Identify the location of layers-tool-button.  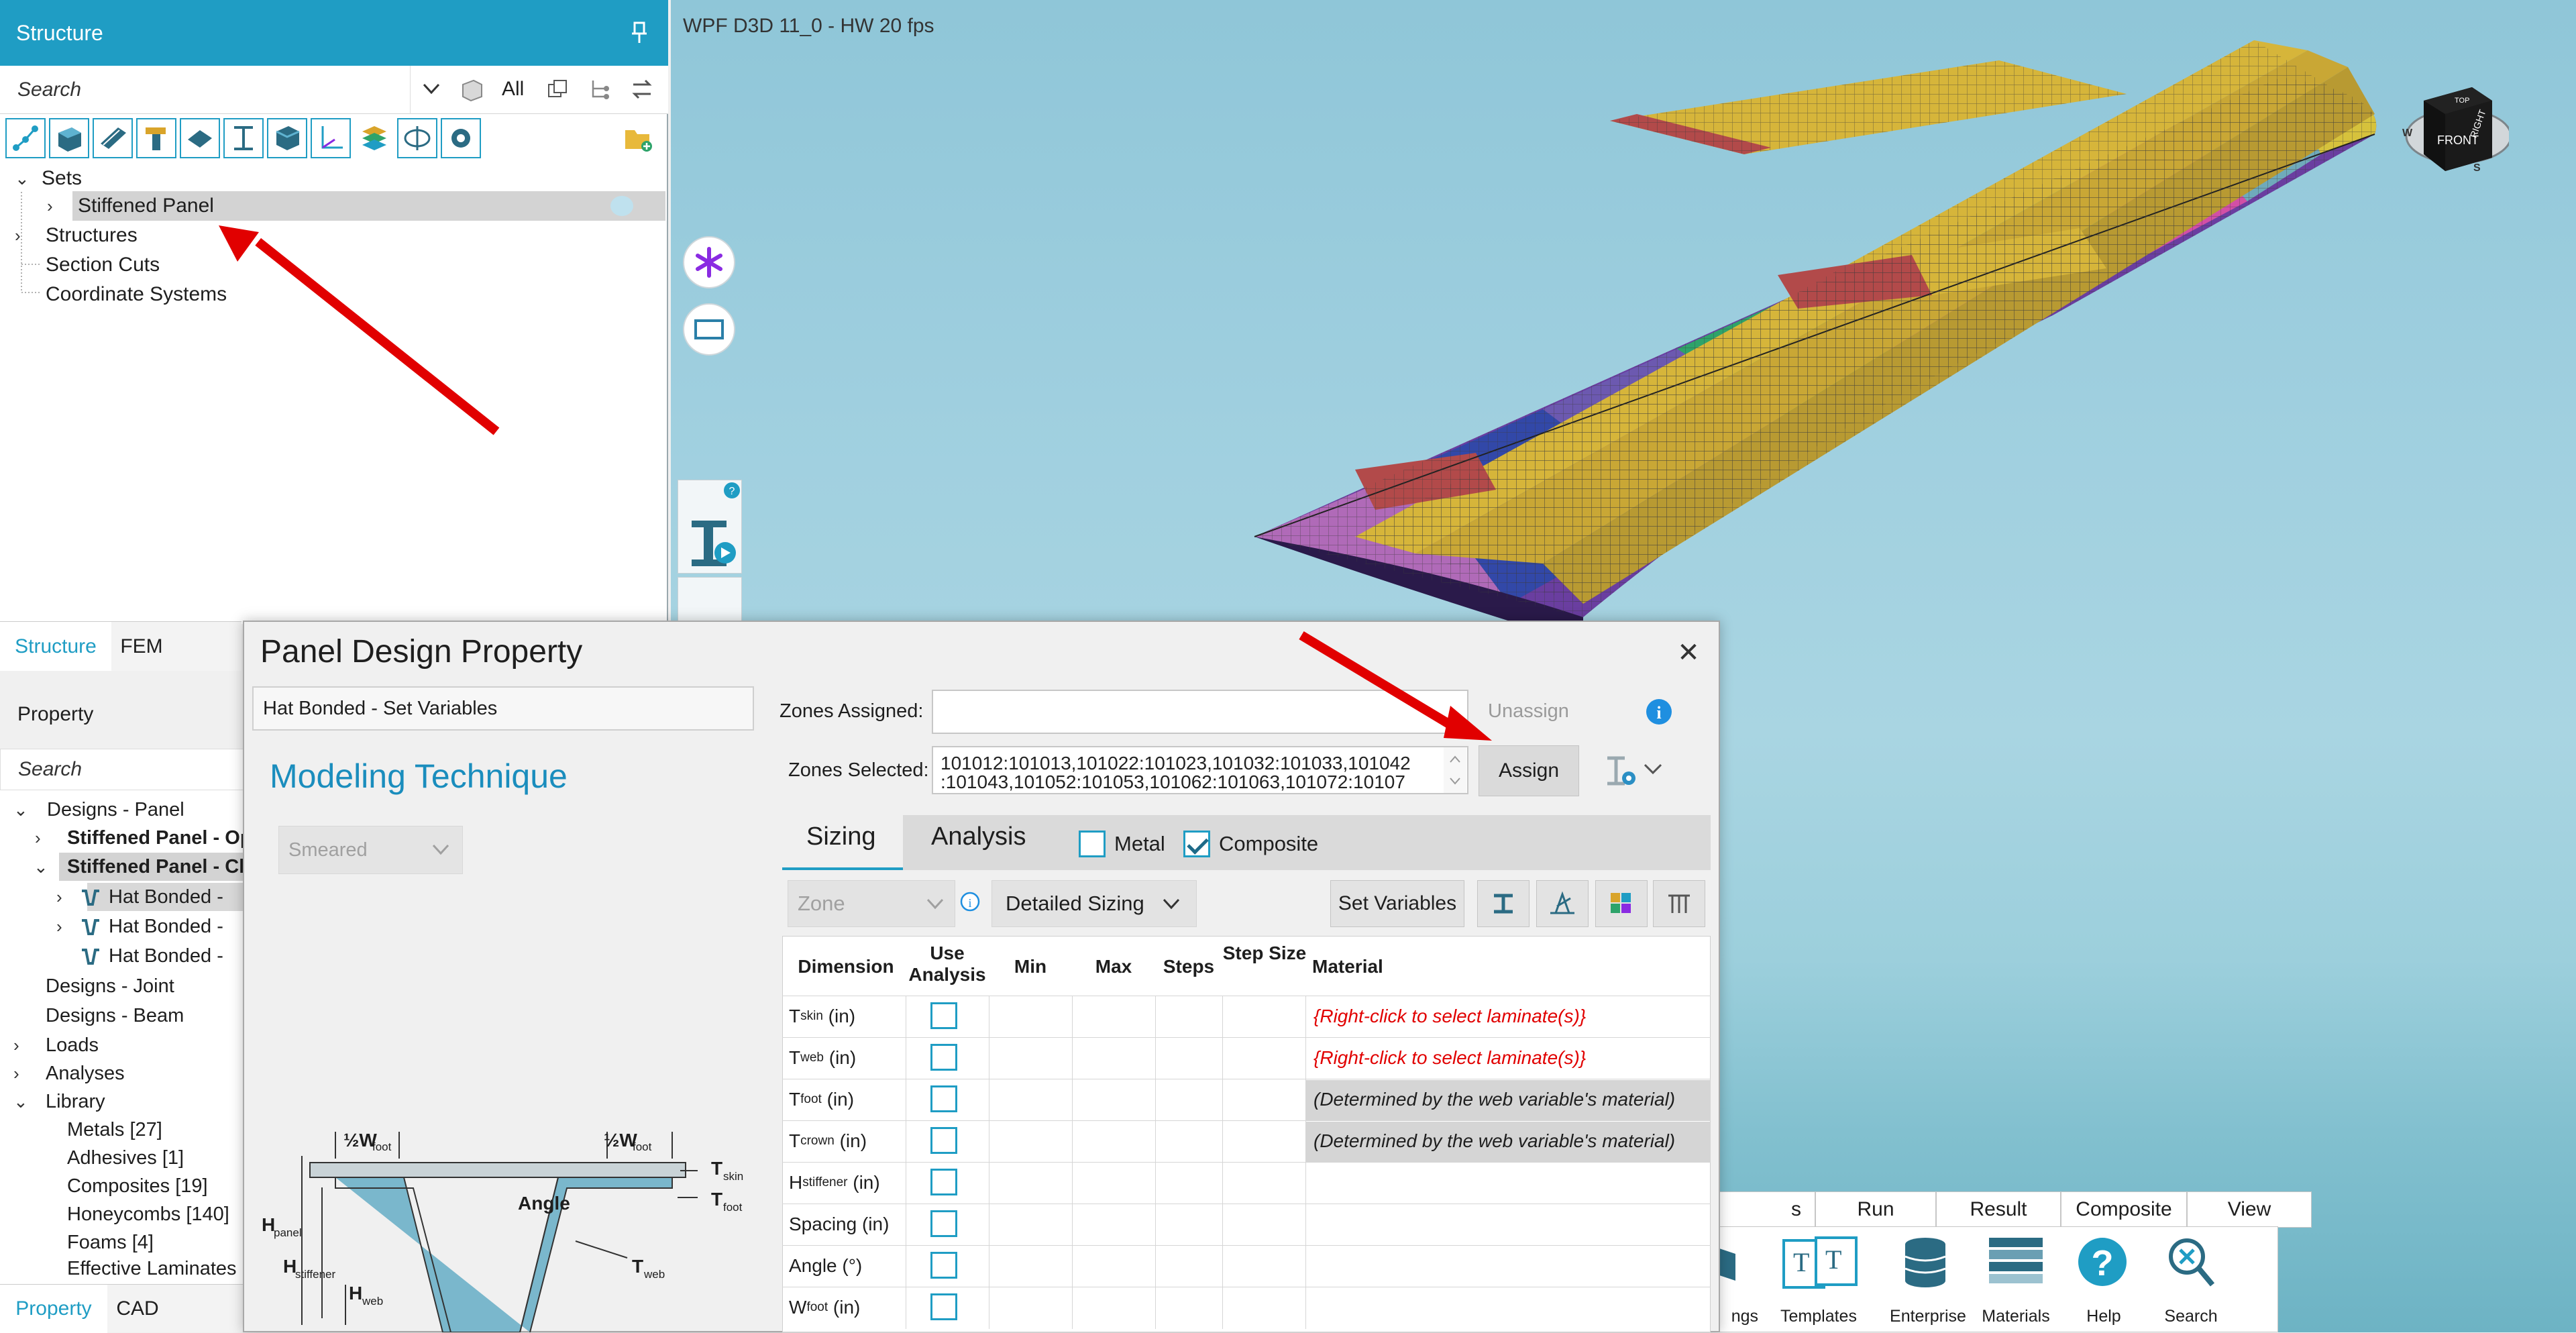
(374, 138).